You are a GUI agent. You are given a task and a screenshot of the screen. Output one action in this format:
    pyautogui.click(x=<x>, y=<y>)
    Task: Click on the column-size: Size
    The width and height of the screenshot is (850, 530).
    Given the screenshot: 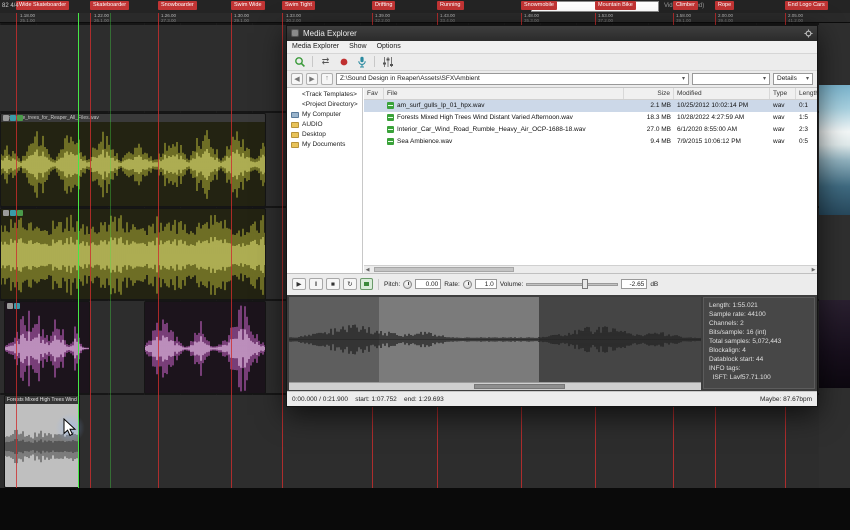 What is the action you would take?
    pyautogui.click(x=649, y=93)
    